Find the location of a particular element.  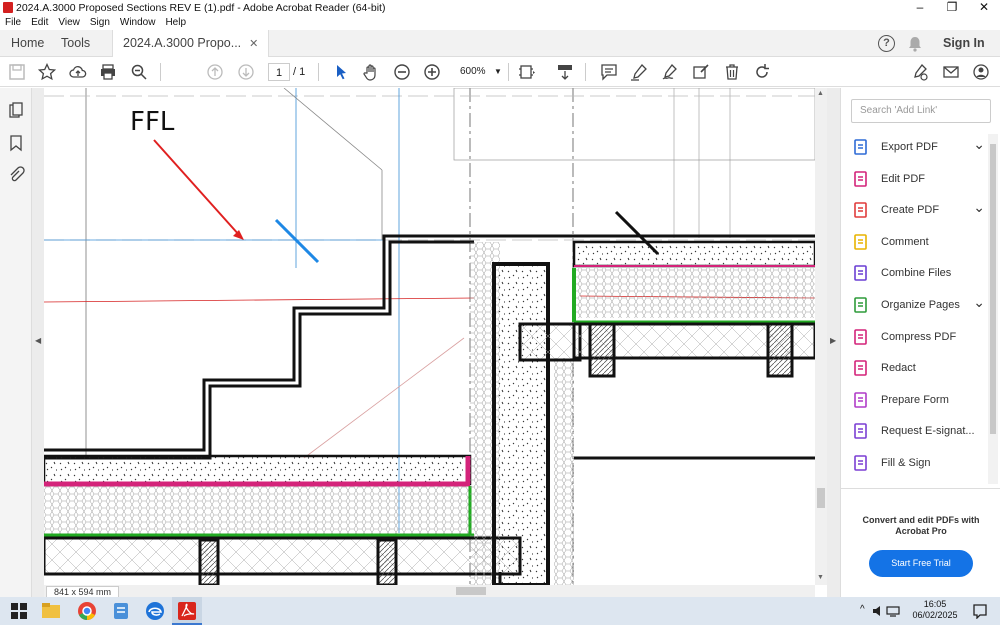

app-icon is located at coordinates (121, 611).